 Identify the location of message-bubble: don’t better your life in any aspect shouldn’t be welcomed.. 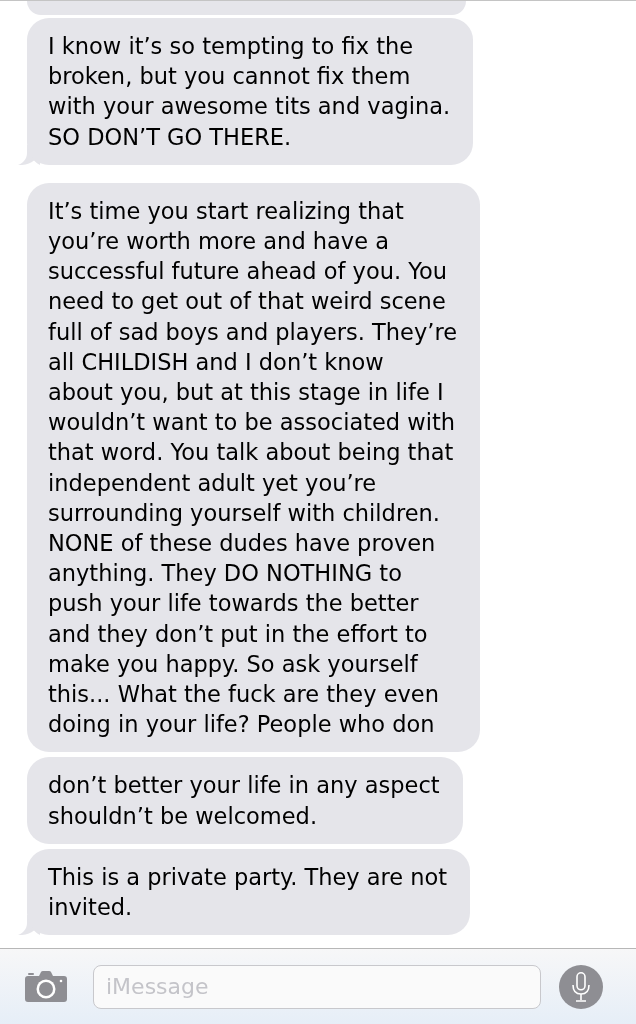
(245, 800).